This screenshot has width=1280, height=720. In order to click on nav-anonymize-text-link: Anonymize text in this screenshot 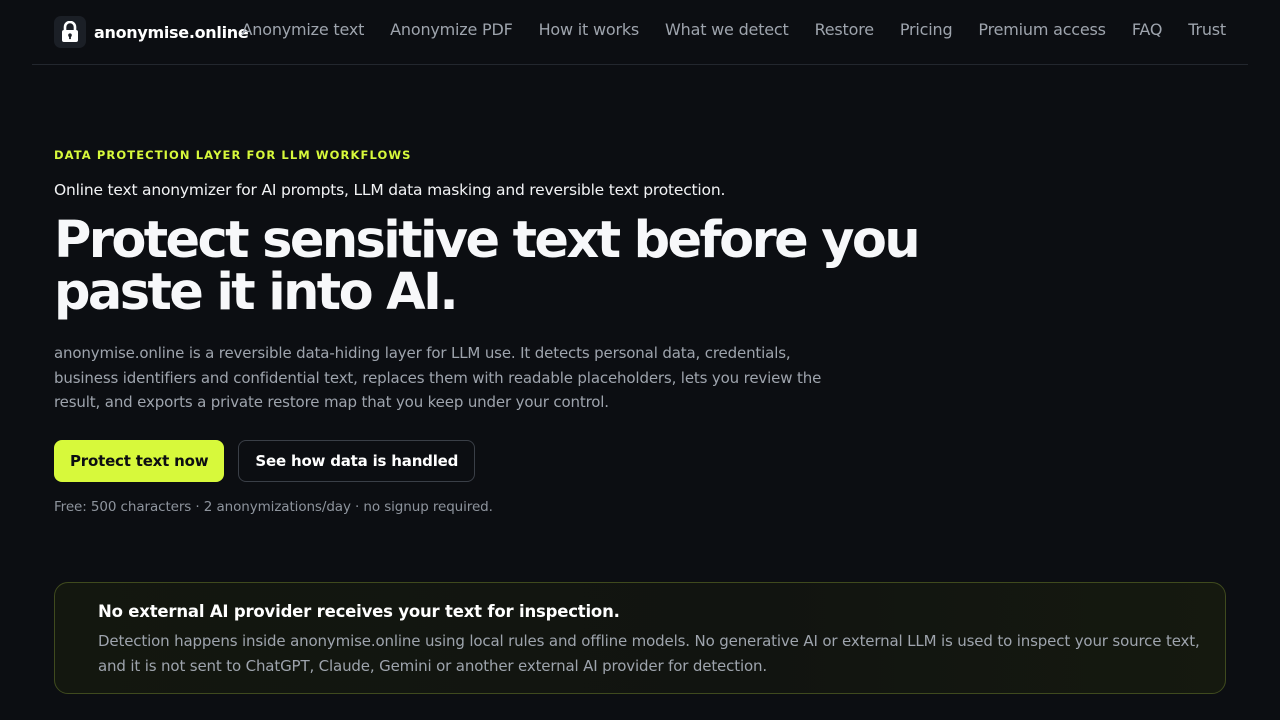, I will do `click(303, 29)`.